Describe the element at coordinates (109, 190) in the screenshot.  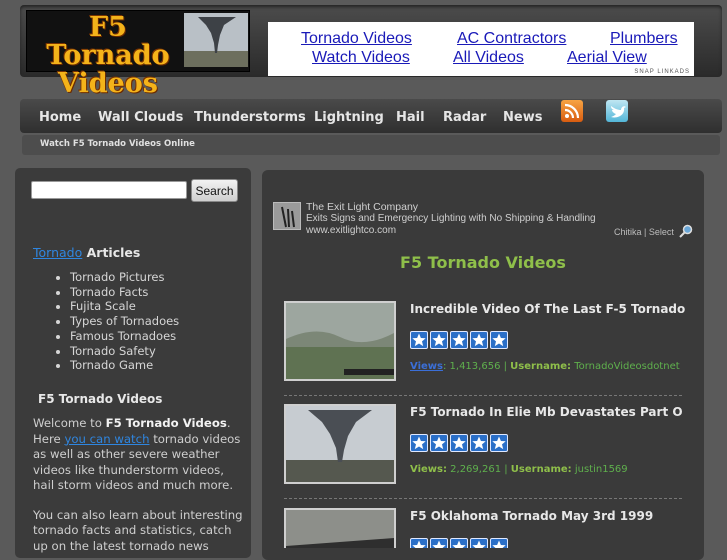
I see `search-input` at that location.